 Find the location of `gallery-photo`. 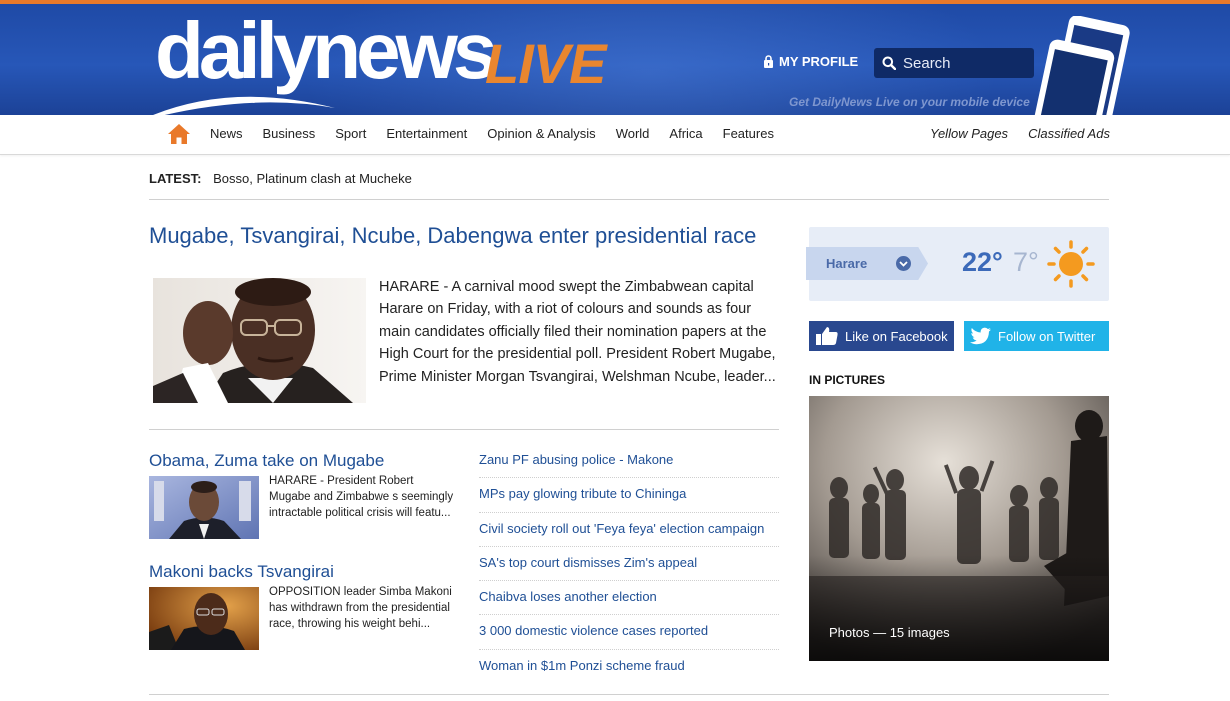

gallery-photo is located at coordinates (959, 528).